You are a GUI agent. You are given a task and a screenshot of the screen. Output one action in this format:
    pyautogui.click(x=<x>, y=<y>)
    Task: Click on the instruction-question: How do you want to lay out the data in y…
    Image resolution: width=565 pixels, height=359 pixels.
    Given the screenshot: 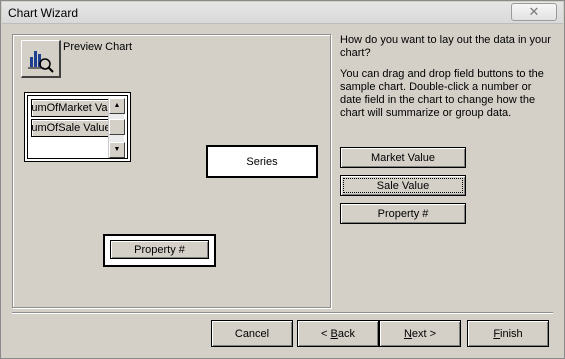 What is the action you would take?
    pyautogui.click(x=445, y=46)
    